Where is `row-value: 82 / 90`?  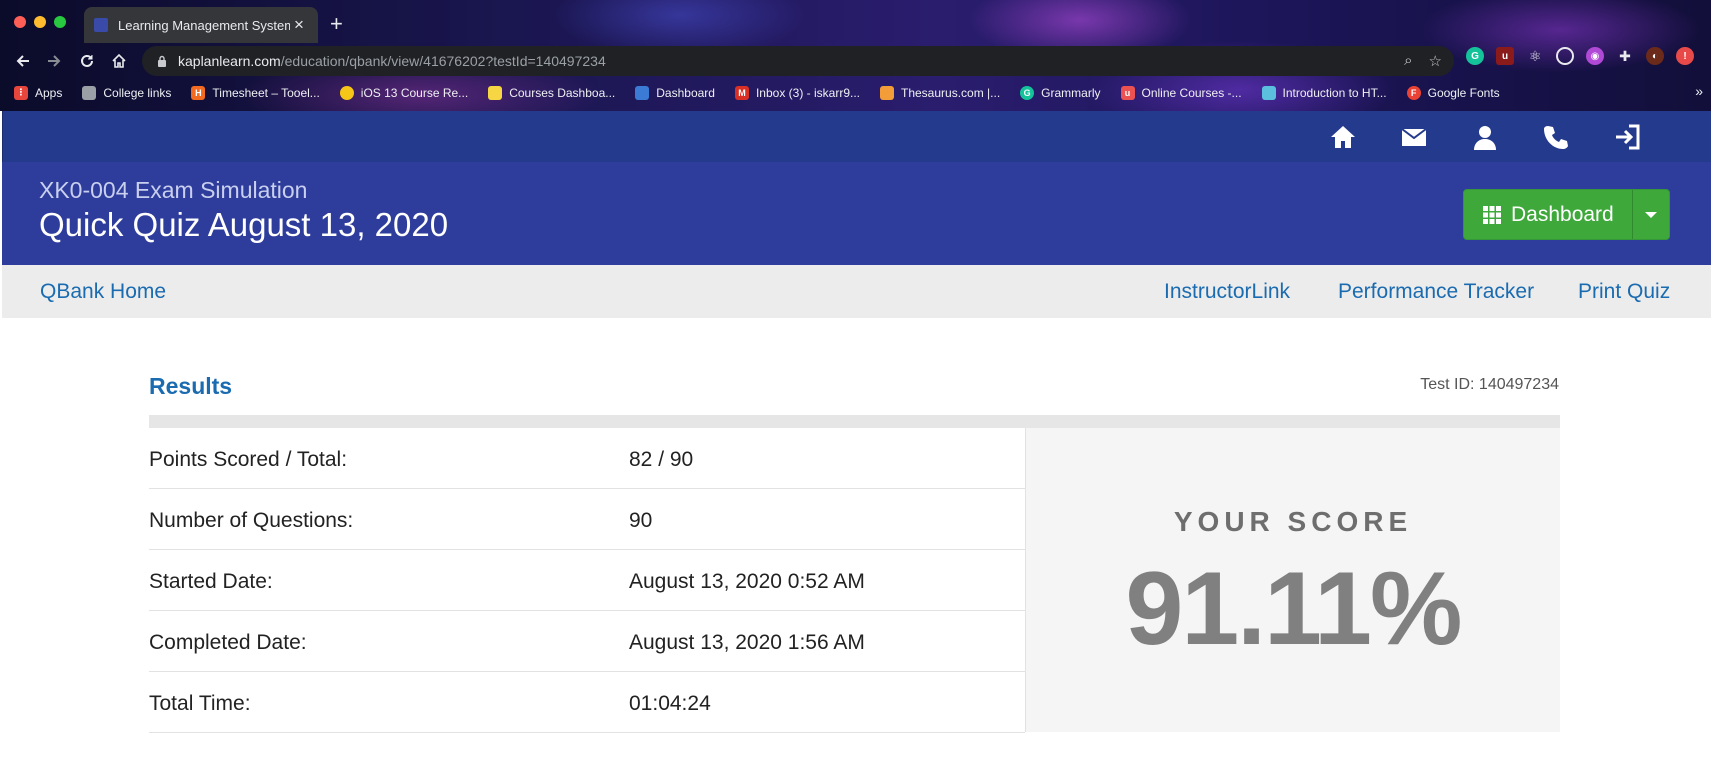 row-value: 82 / 90 is located at coordinates (661, 459).